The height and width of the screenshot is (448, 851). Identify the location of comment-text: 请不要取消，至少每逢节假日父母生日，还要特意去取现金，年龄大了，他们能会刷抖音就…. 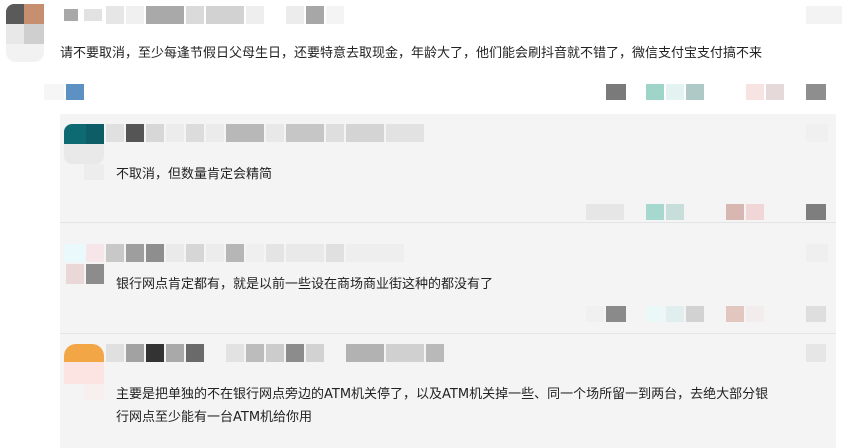
(411, 53).